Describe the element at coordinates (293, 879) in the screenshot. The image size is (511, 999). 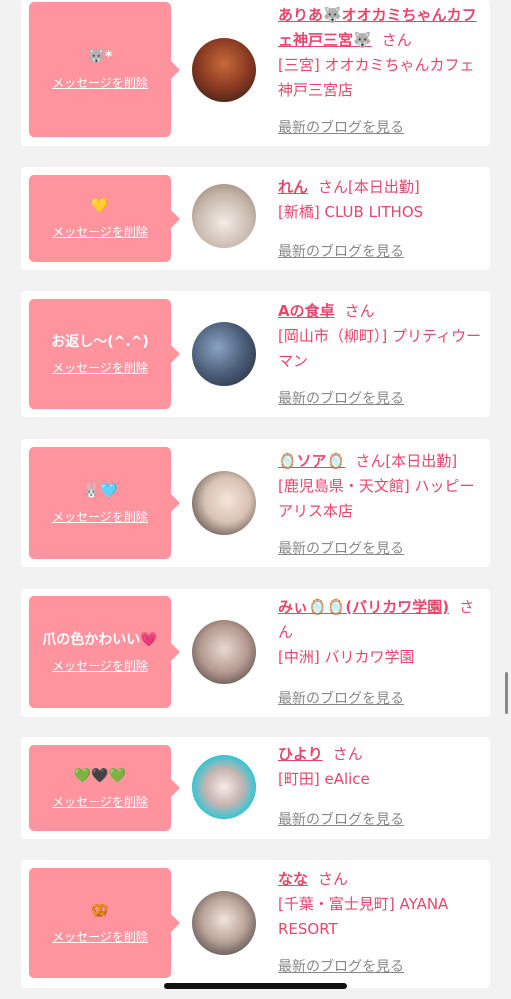
I see `user-name-link: なな` at that location.